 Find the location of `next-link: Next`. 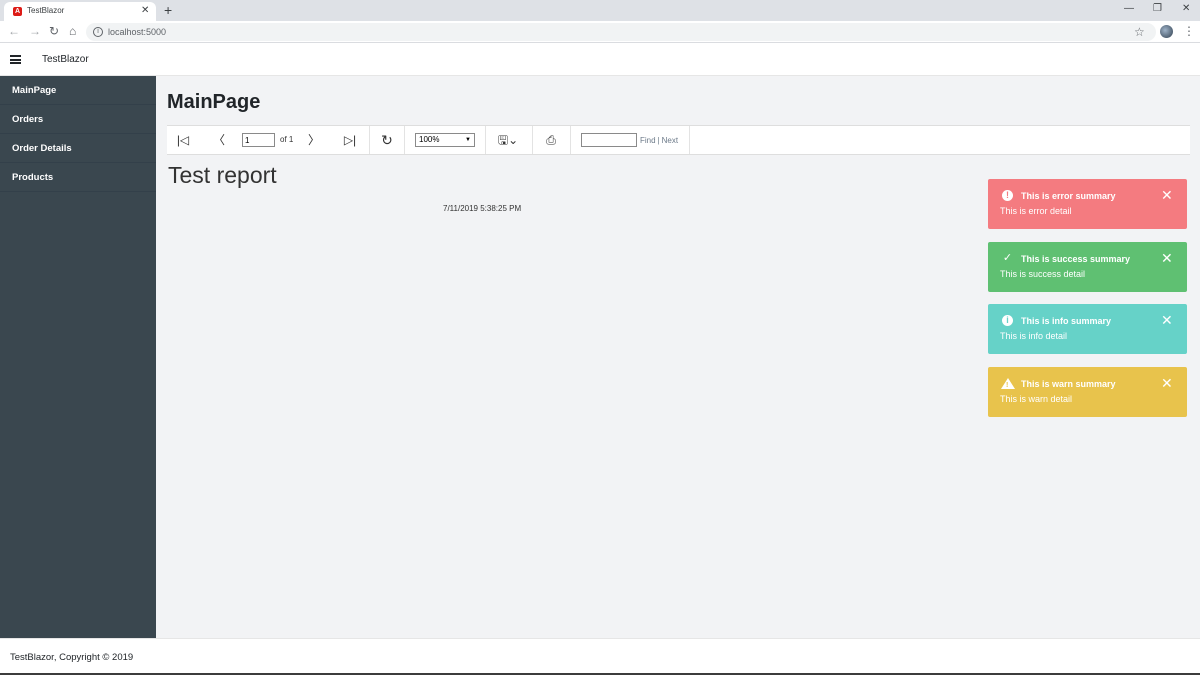

next-link: Next is located at coordinates (670, 140).